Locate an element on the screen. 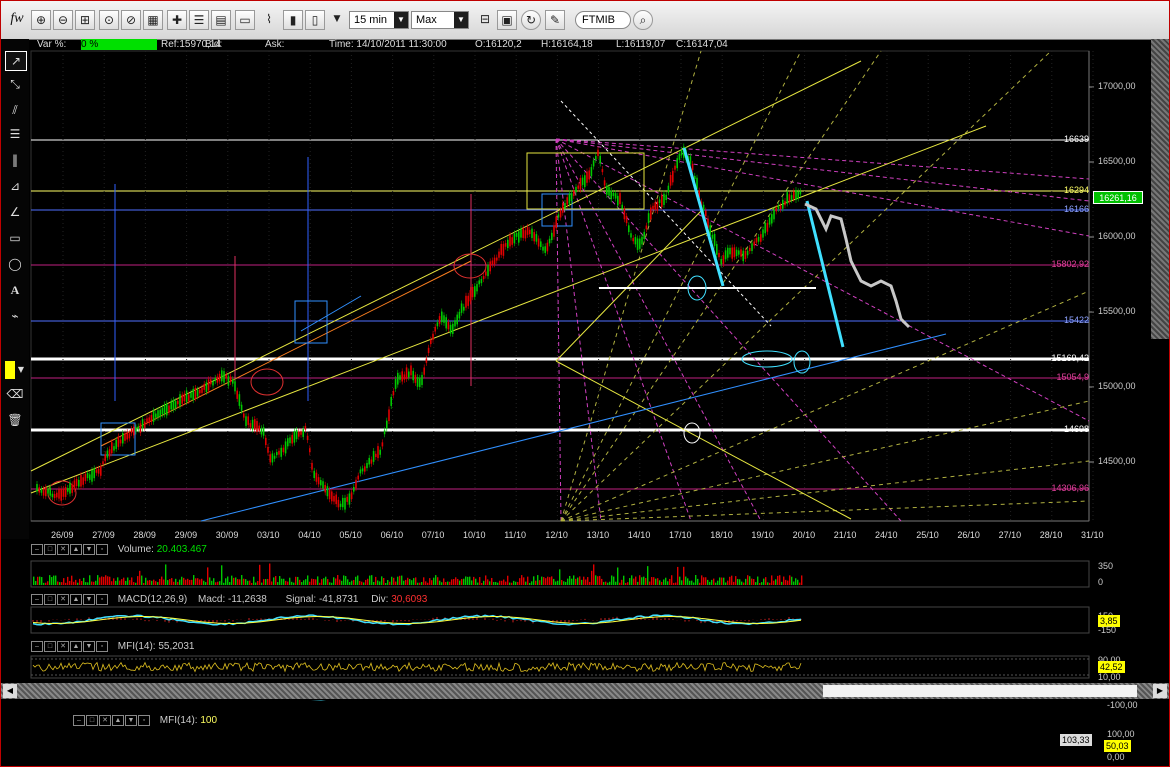 Image resolution: width=1170 pixels, height=767 pixels. scroll-right-icon: ▶ is located at coordinates (1160, 691).